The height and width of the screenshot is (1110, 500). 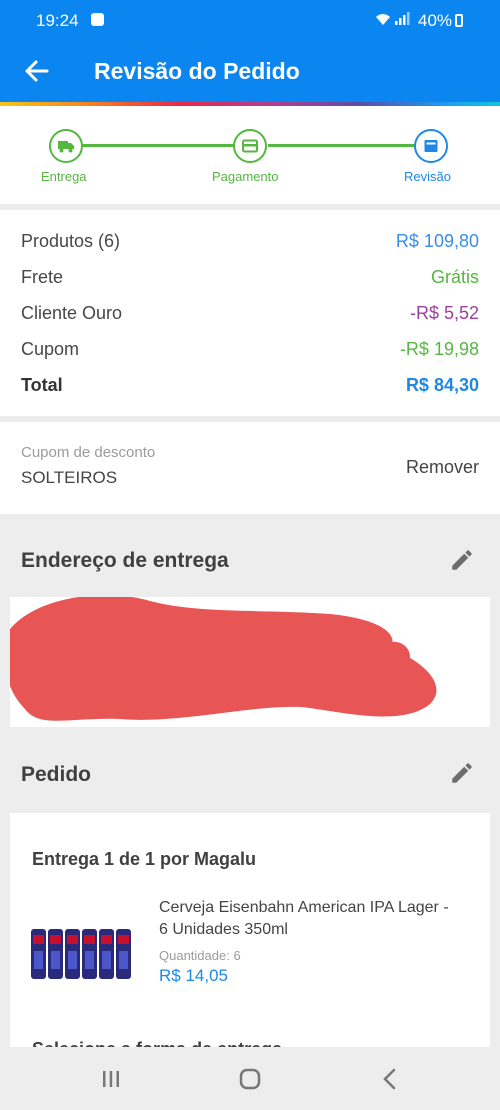 I want to click on quantity-value: 6, so click(x=237, y=955).